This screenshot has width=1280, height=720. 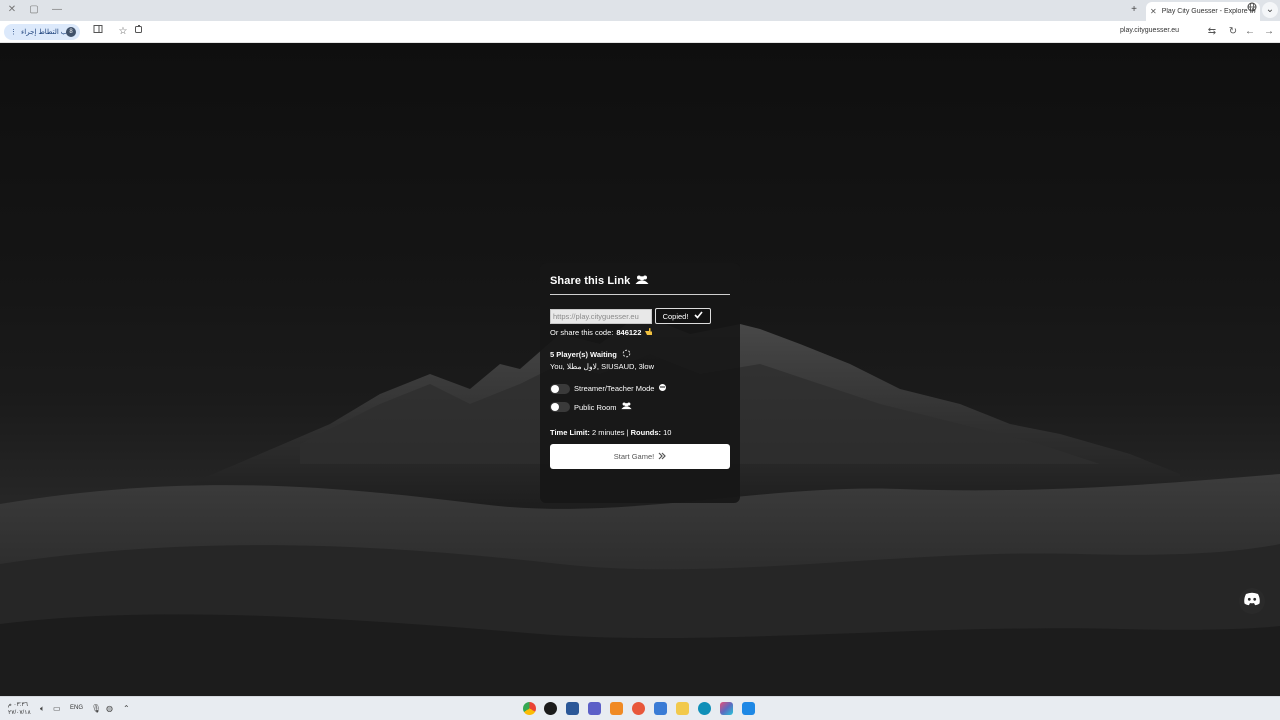 I want to click on maximize-window-icon: ▢, so click(x=34, y=10).